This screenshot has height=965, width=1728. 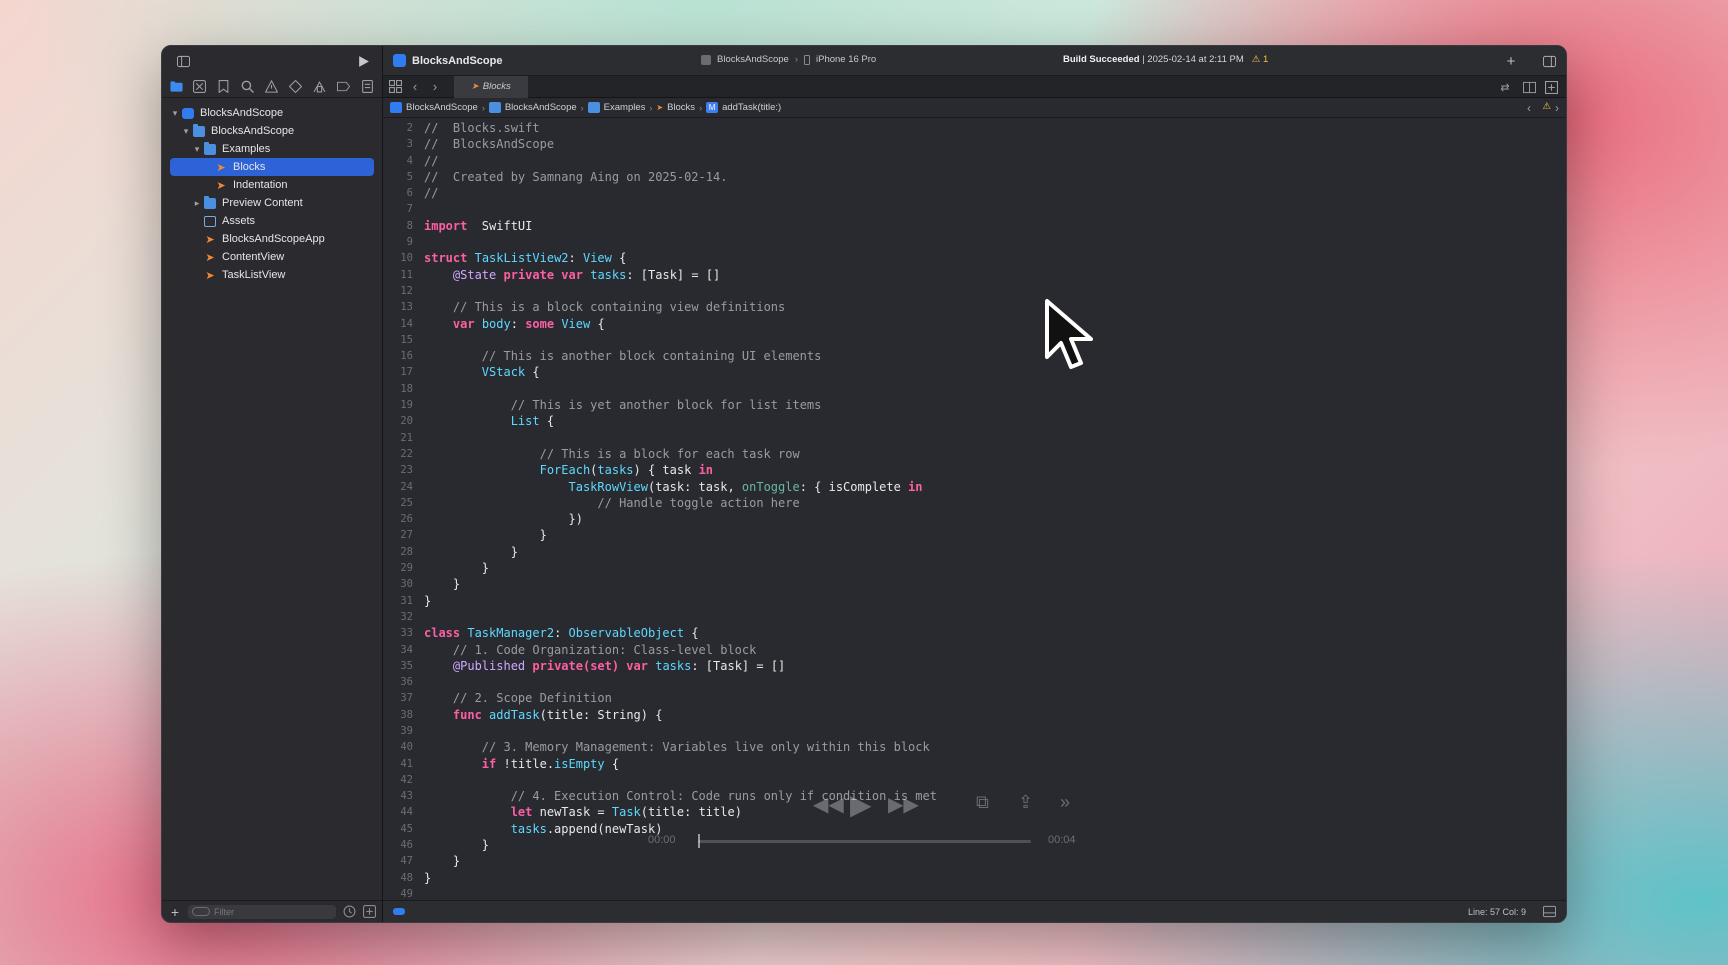 I want to click on code-line: 48}, so click(x=974, y=878).